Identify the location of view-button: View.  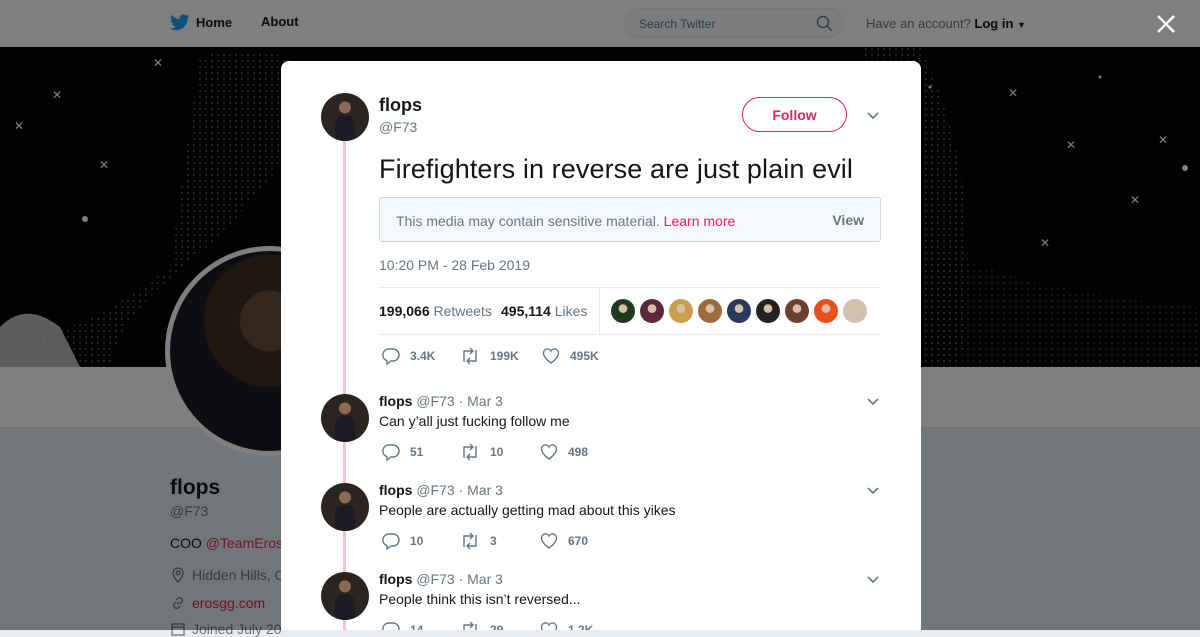
(848, 220).